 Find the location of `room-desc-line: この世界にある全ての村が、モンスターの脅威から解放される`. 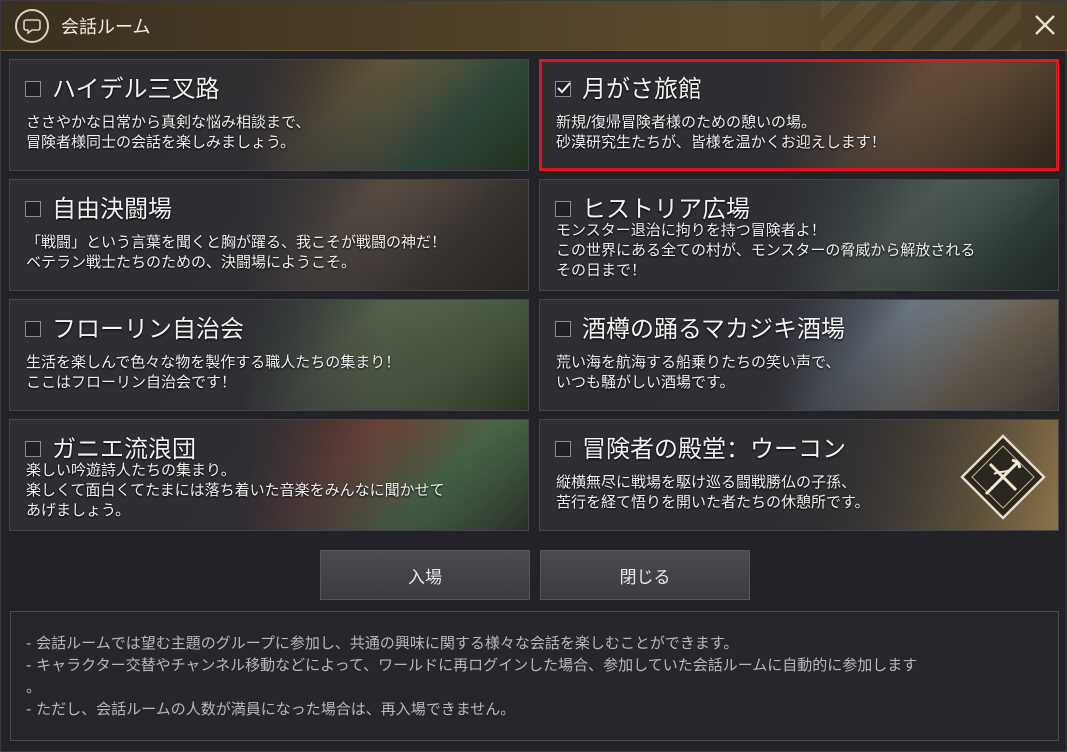

room-desc-line: この世界にある全ての村が、モンスターの脅威から解放される is located at coordinates (766, 250).